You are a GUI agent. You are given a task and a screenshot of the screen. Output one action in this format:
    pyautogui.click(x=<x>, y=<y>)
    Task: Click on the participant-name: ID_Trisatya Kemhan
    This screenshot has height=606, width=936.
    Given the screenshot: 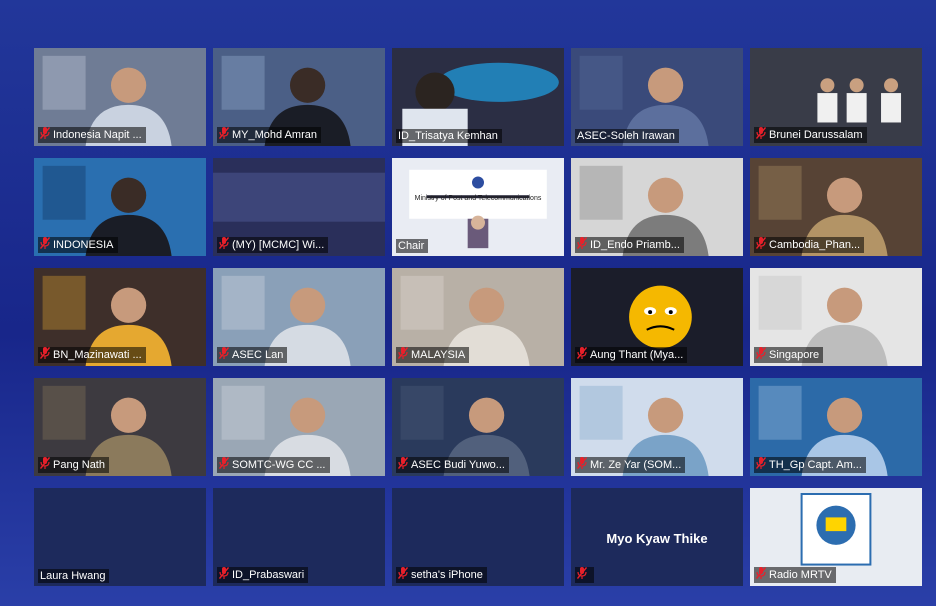 What is the action you would take?
    pyautogui.click(x=448, y=136)
    